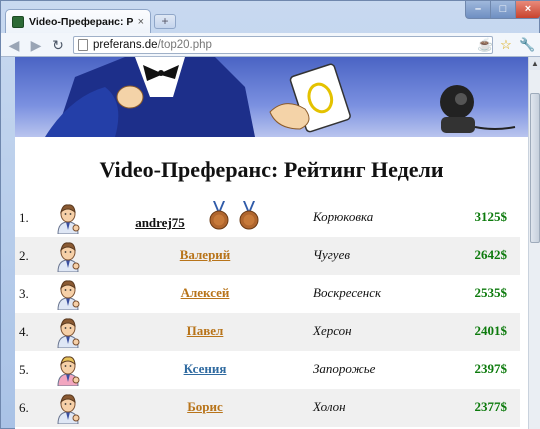 Image resolution: width=540 pixels, height=429 pixels. What do you see at coordinates (160, 223) in the screenshot?
I see `player-name-link: andrej75` at bounding box center [160, 223].